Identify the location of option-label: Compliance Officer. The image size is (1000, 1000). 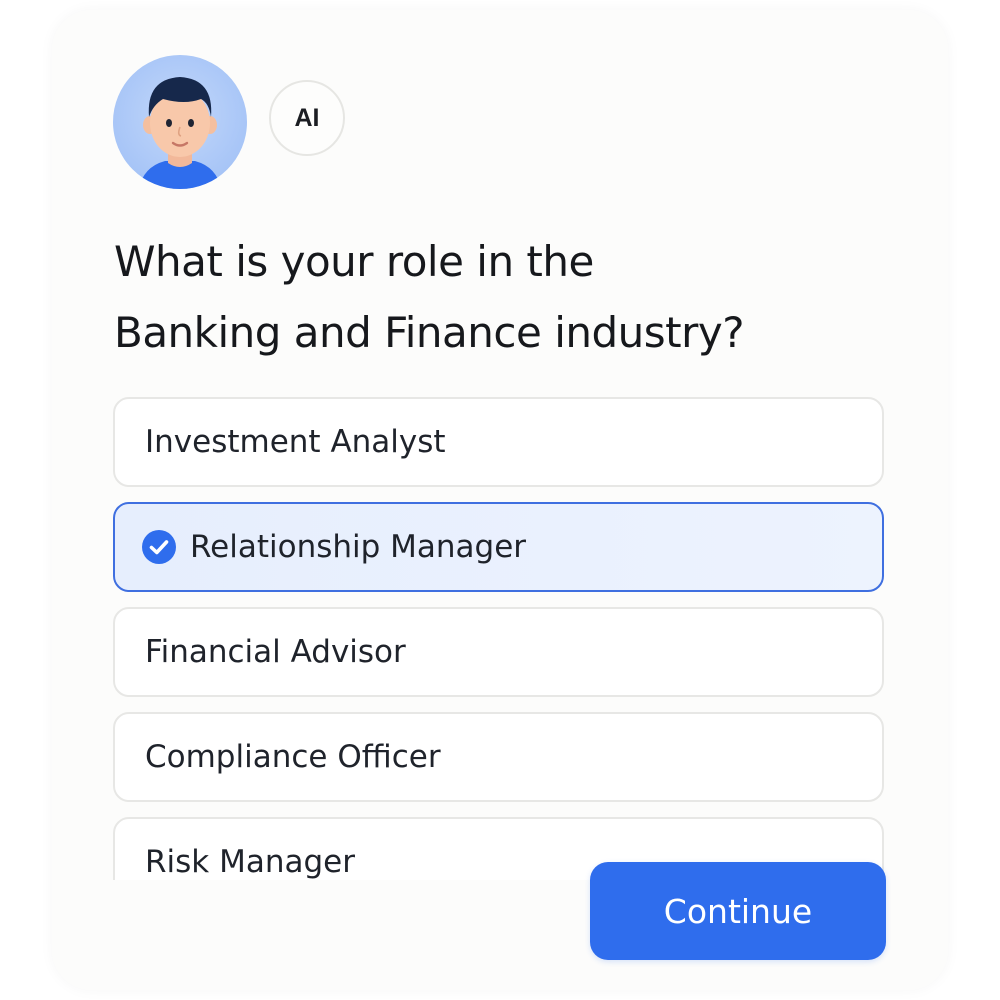
(293, 757).